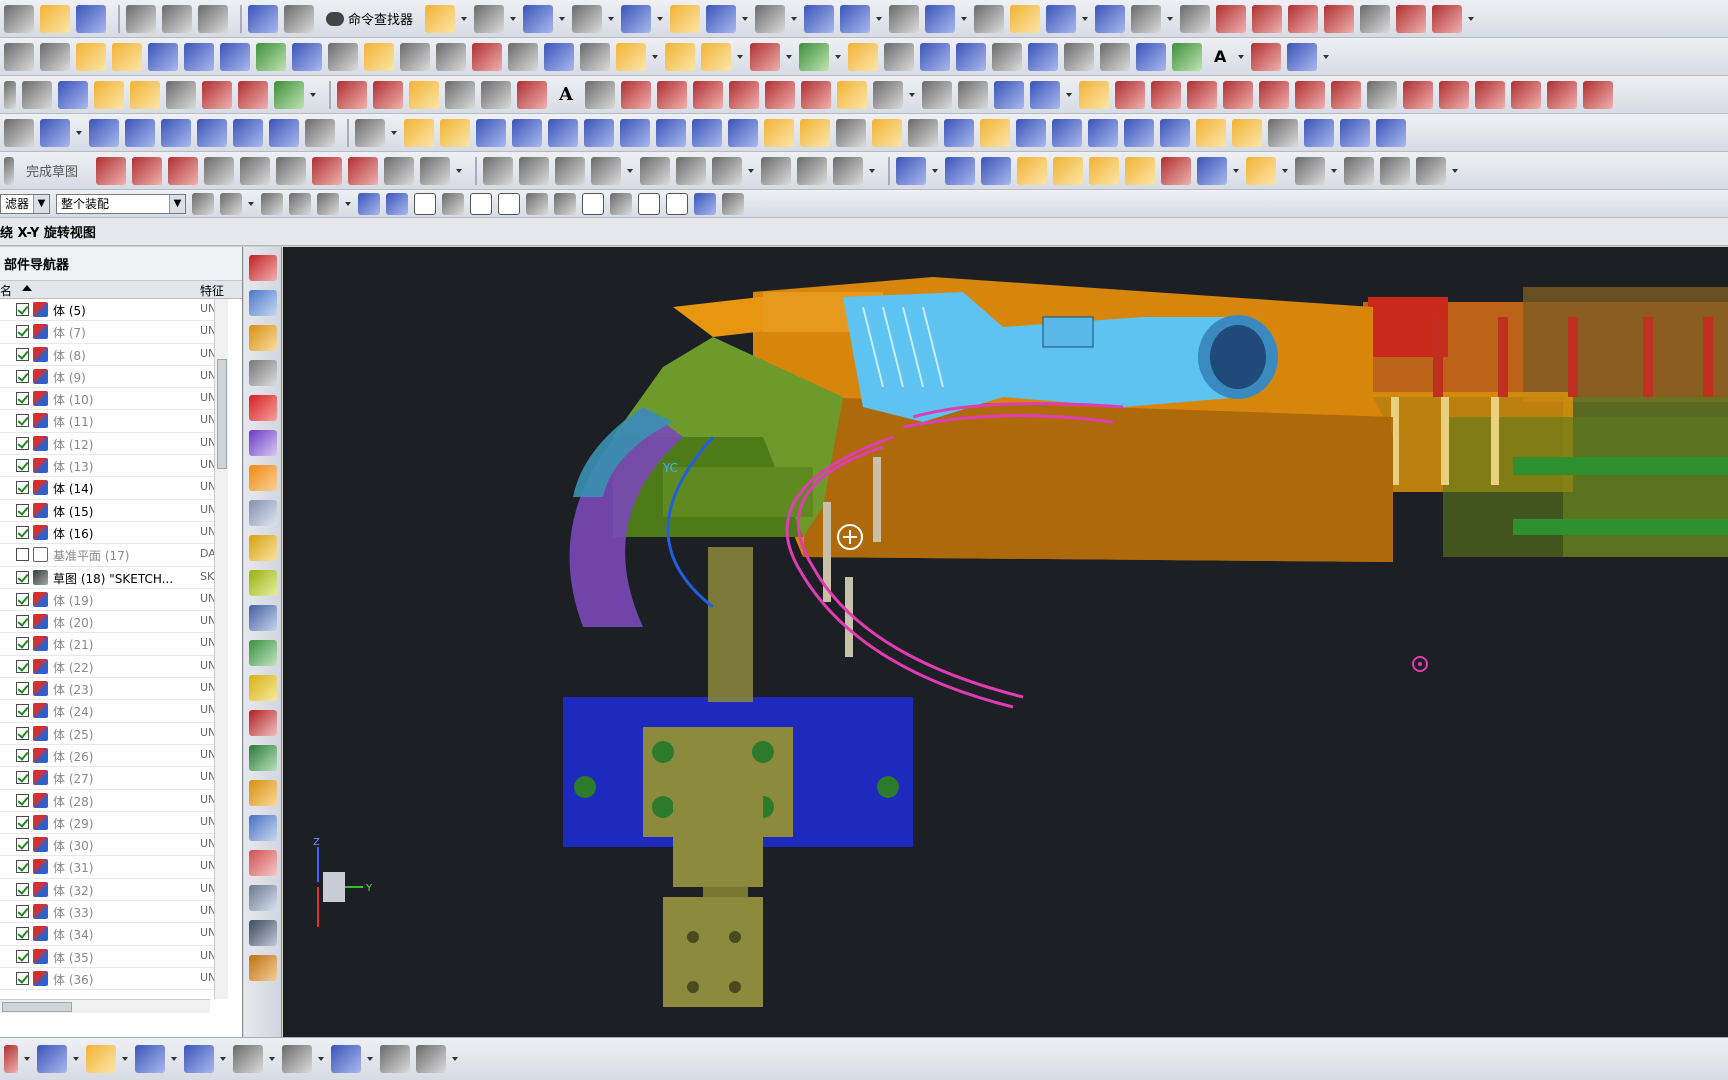 This screenshot has width=1728, height=1080. What do you see at coordinates (1044, 94) in the screenshot?
I see `divide-curve-icon` at bounding box center [1044, 94].